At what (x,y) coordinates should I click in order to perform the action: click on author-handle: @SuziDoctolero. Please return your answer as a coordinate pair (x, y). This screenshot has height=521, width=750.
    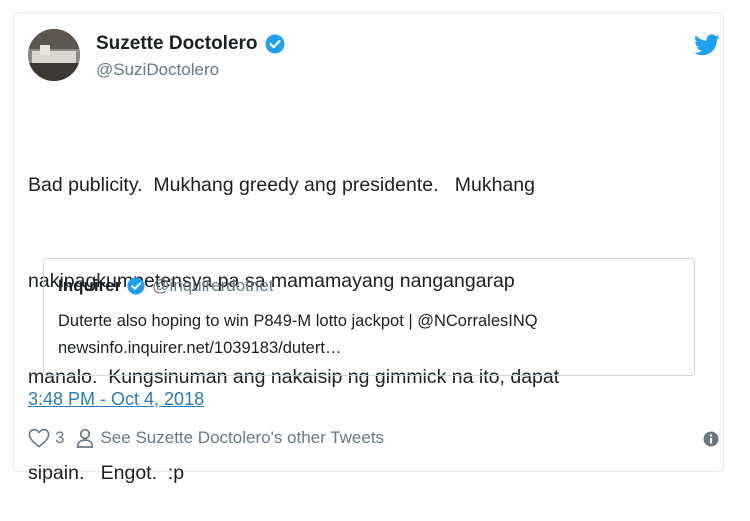
    Looking at the image, I should click on (157, 70).